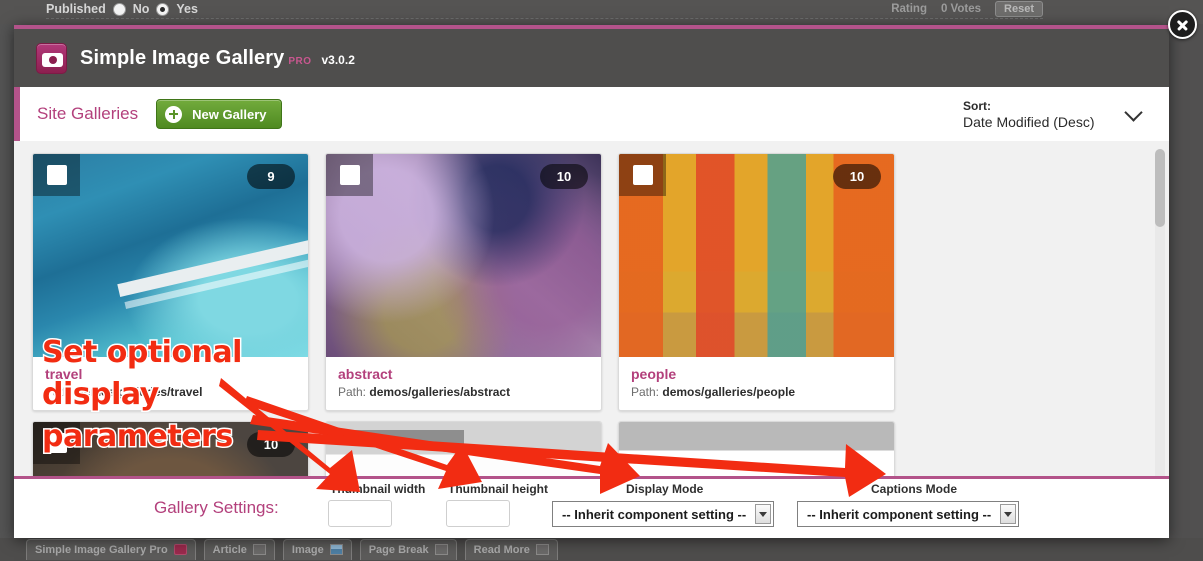 The image size is (1203, 561). Describe the element at coordinates (601, 12) in the screenshot. I see `background-top-strip: Published No Yes Rating 0 Votes Reset` at that location.